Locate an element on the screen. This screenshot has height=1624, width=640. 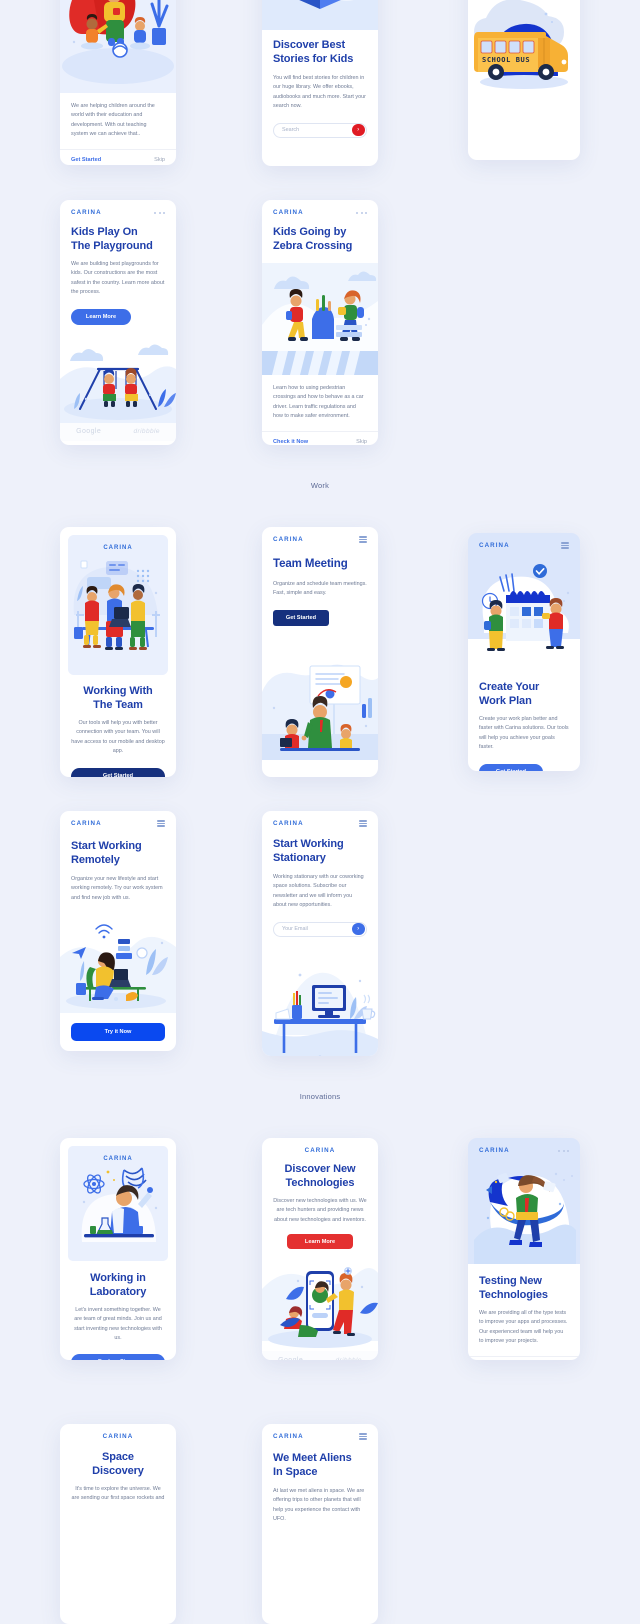
workplan-get-started-button: Get Started is located at coordinates (511, 767).